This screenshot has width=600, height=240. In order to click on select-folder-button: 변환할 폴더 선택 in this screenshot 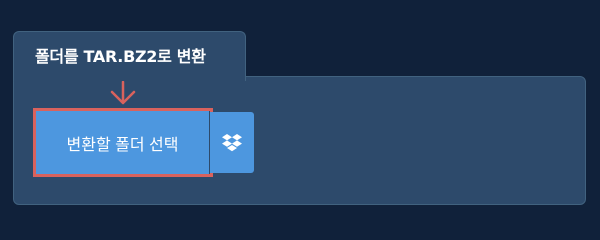, I will do `click(122, 142)`.